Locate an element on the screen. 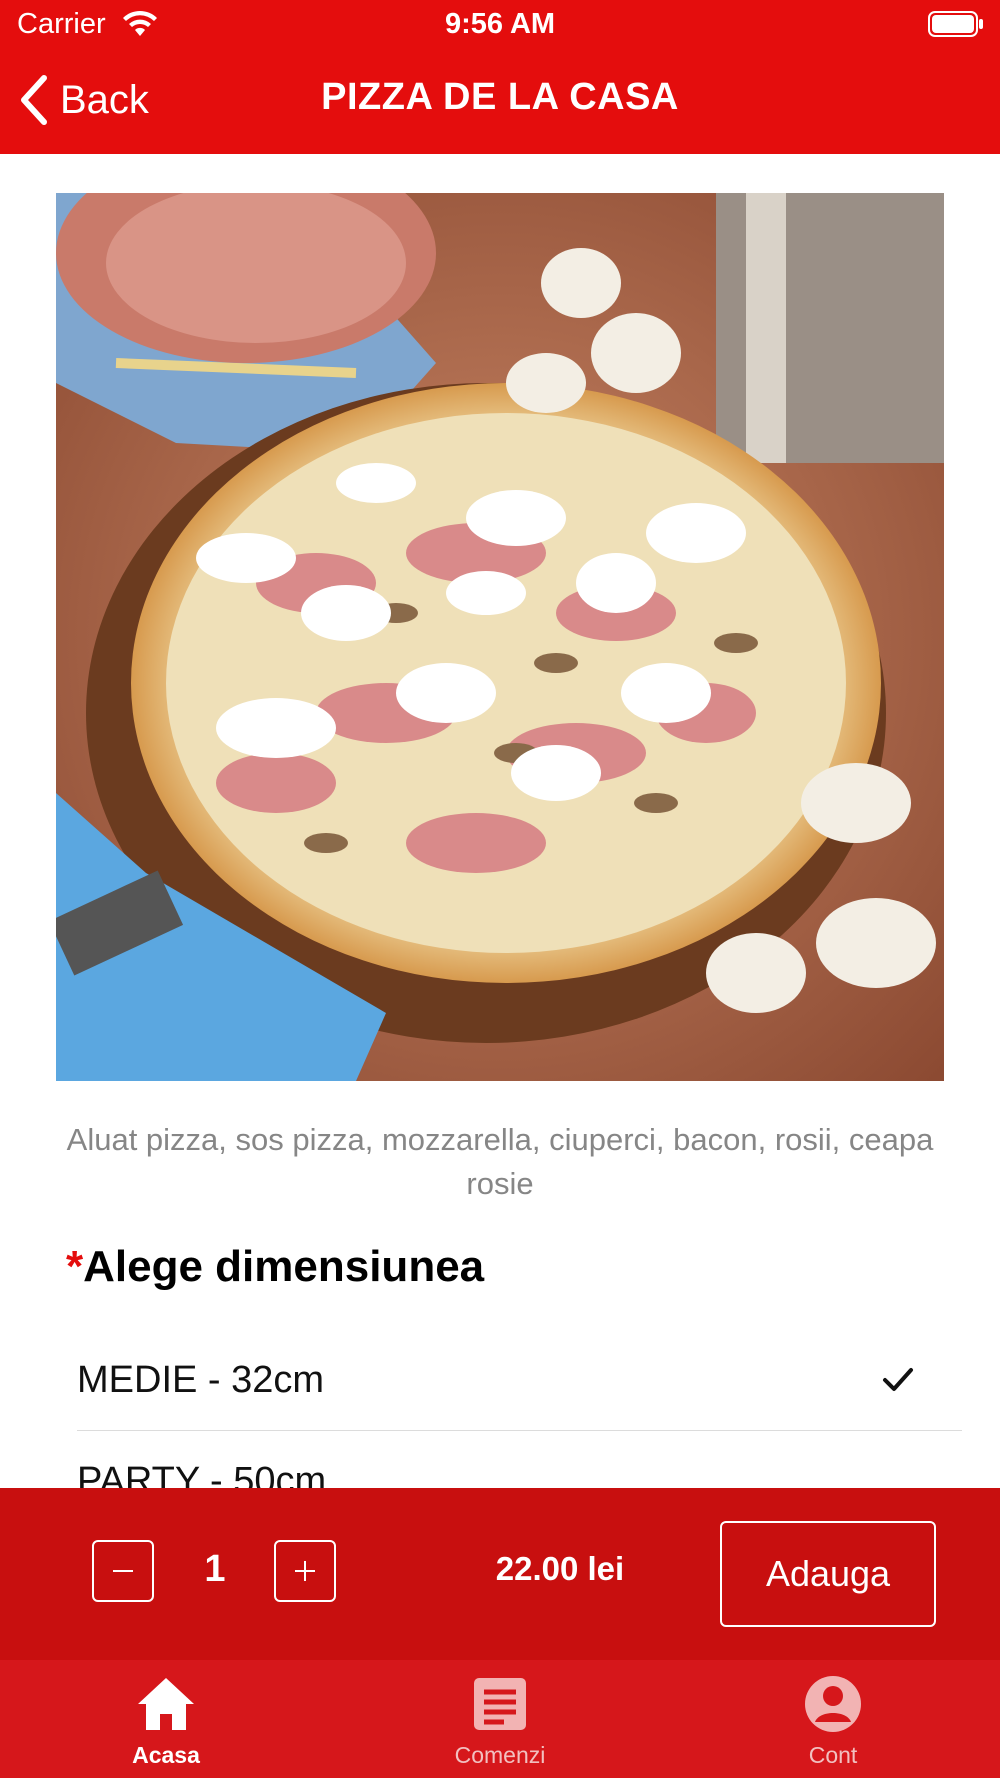 This screenshot has width=1000, height=1778. size-section-title: *Alege dimensiunea is located at coordinates (275, 1267).